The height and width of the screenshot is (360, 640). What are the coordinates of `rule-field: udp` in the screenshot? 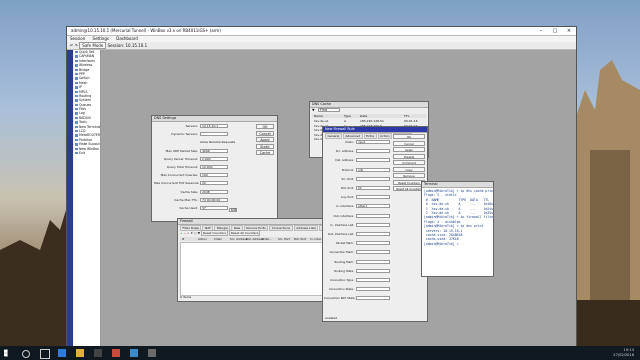 It's located at (373, 169).